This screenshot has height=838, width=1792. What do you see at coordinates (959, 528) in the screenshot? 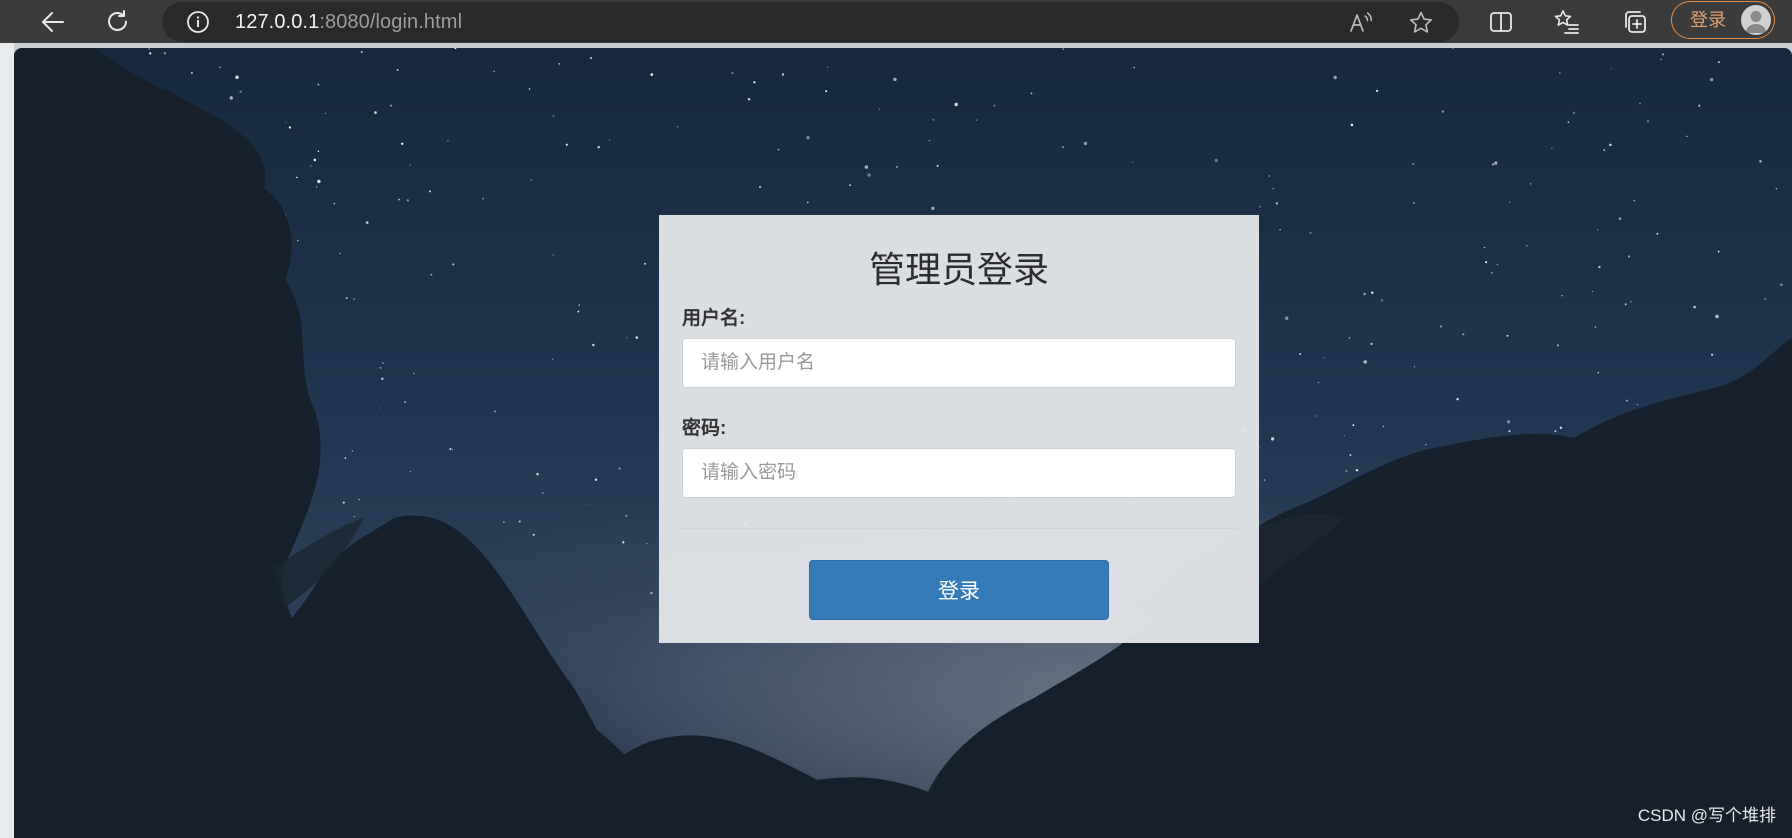
I see `form-divider` at bounding box center [959, 528].